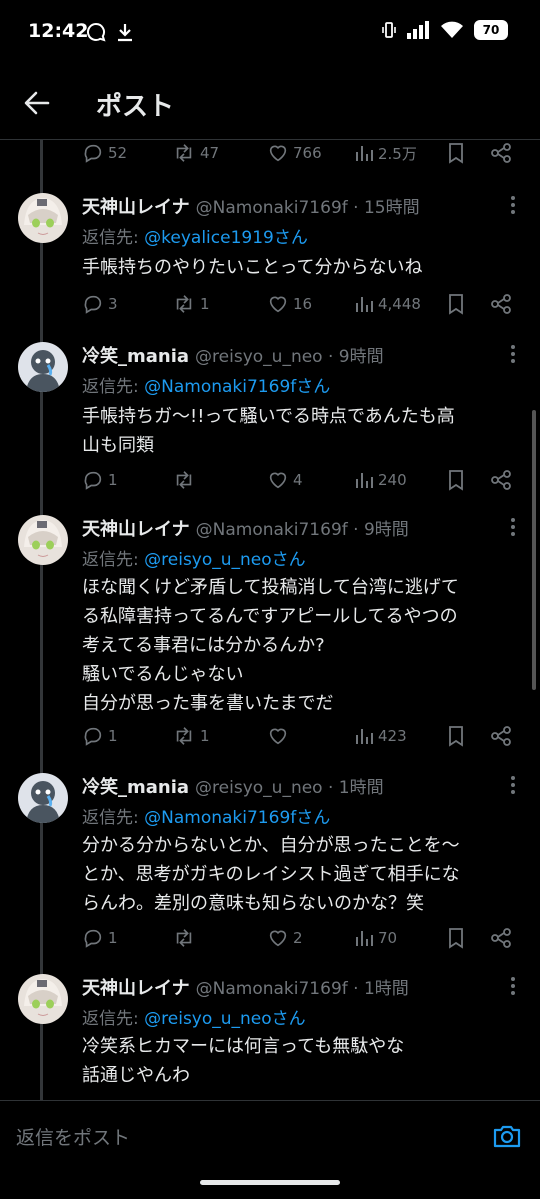  Describe the element at coordinates (195, 153) in the screenshot. I see `repost-button: 47` at that location.